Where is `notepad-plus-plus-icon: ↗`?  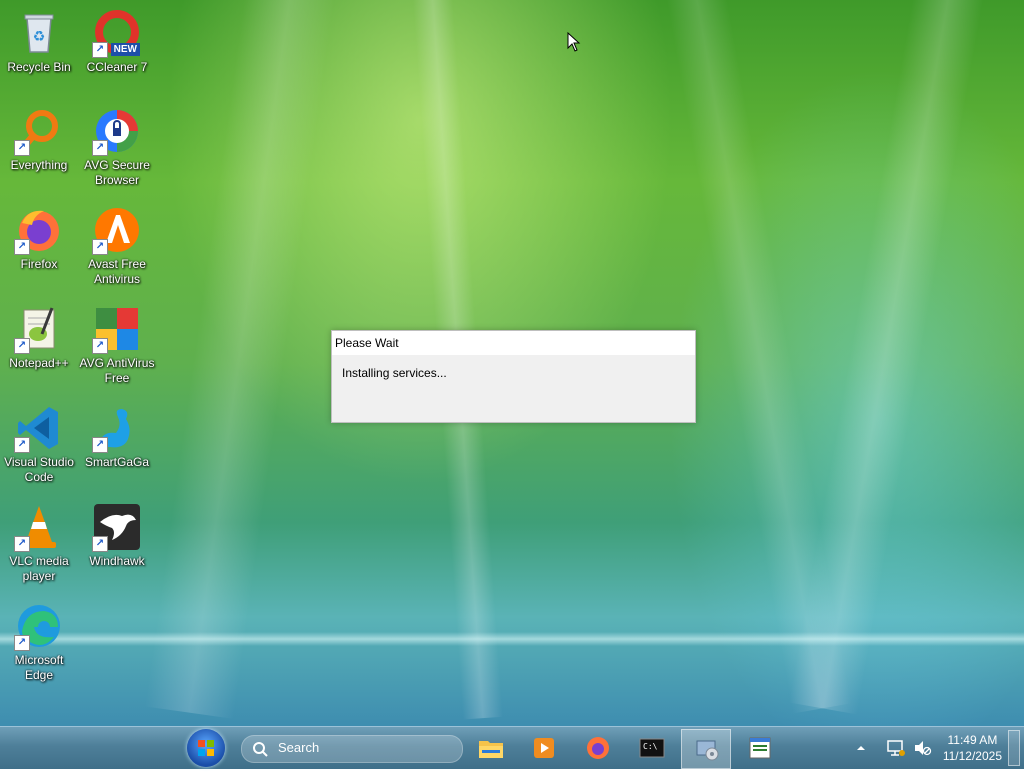
notepad-plus-plus-icon: ↗ is located at coordinates (39, 329).